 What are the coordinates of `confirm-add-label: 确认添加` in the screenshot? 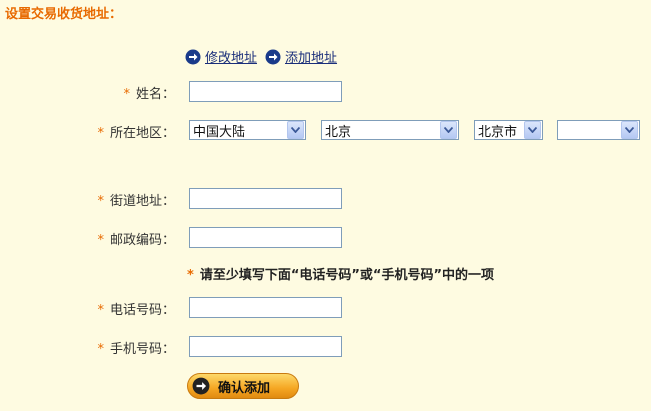 It's located at (244, 388).